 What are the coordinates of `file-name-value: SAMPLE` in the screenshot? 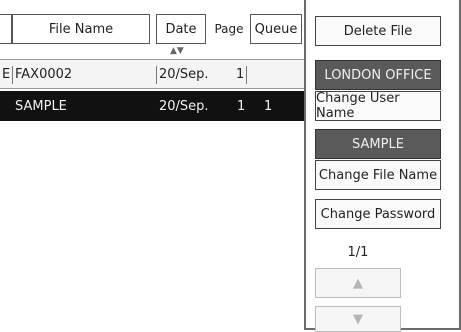 It's located at (378, 144).